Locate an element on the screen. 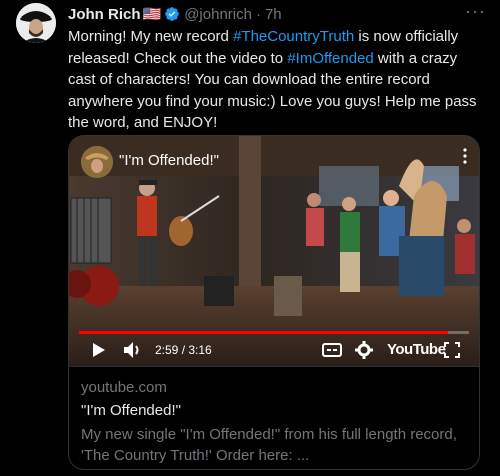 Image resolution: width=500 pixels, height=476 pixels. author-handle: @johnrich is located at coordinates (218, 14).